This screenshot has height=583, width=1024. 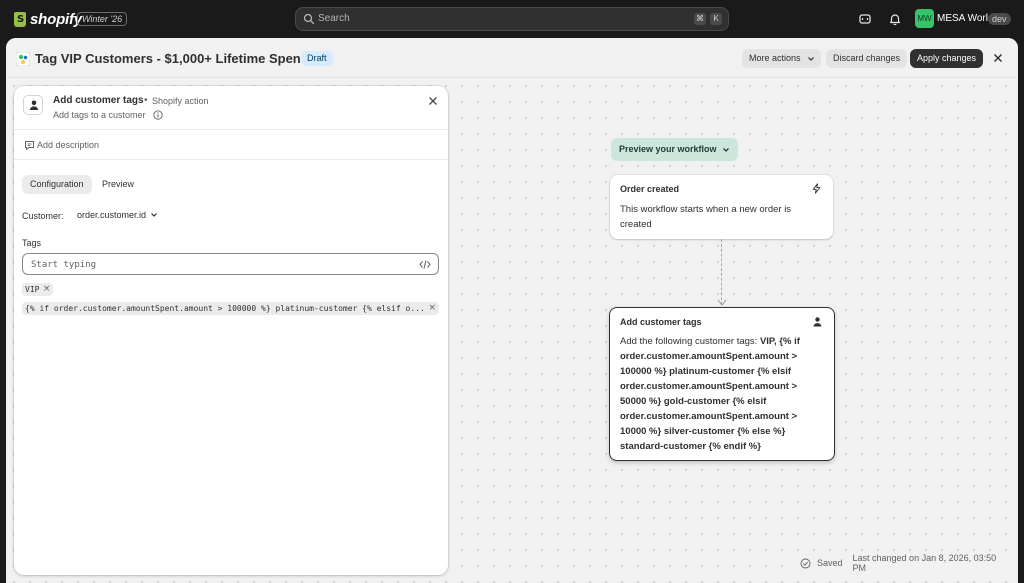 I want to click on search-placeholder: Search, so click(x=334, y=18).